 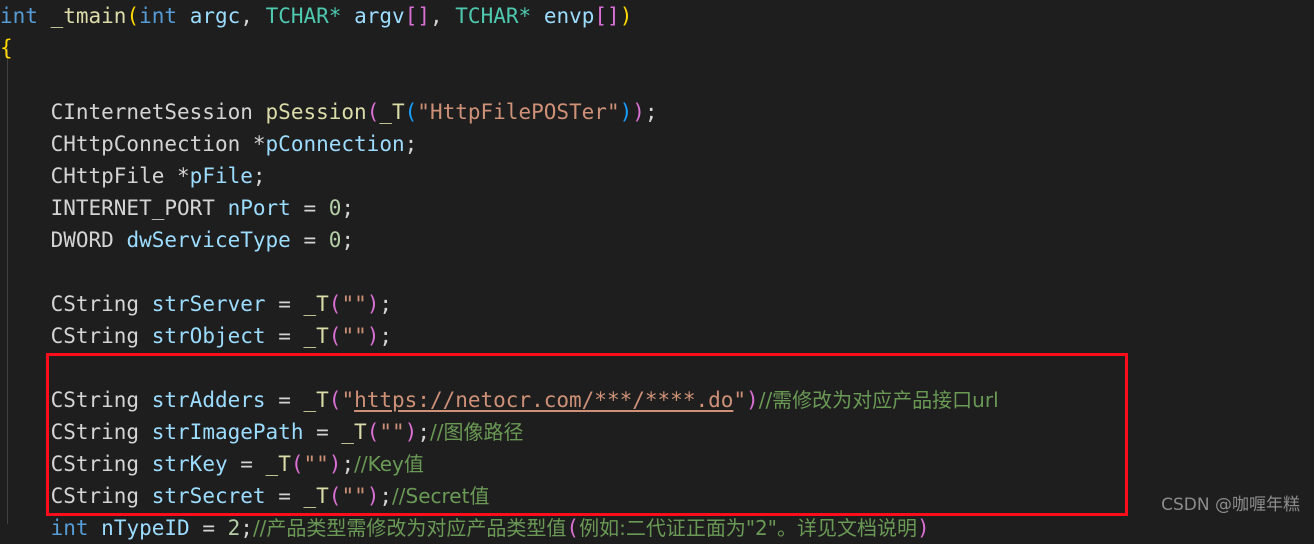 I want to click on code-token: _tmain, so click(x=88, y=16).